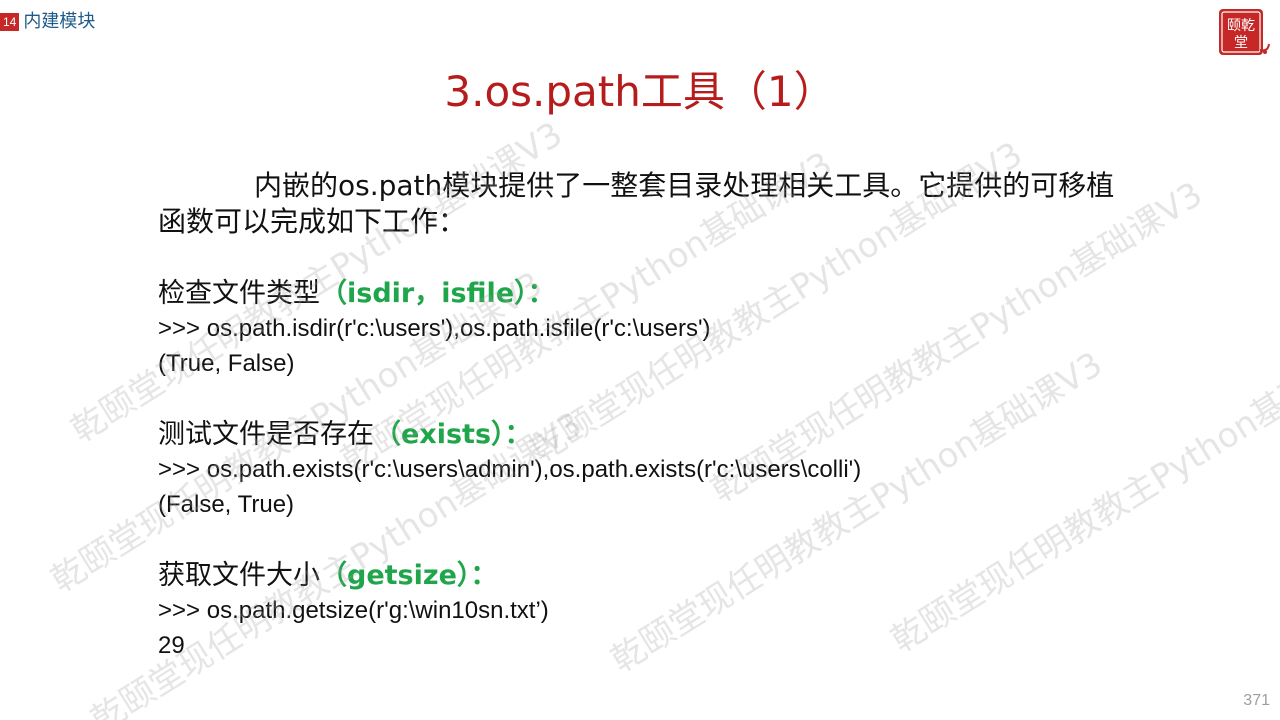 This screenshot has width=1280, height=720. What do you see at coordinates (10, 22) in the screenshot?
I see `chapter-number-badge: 14` at bounding box center [10, 22].